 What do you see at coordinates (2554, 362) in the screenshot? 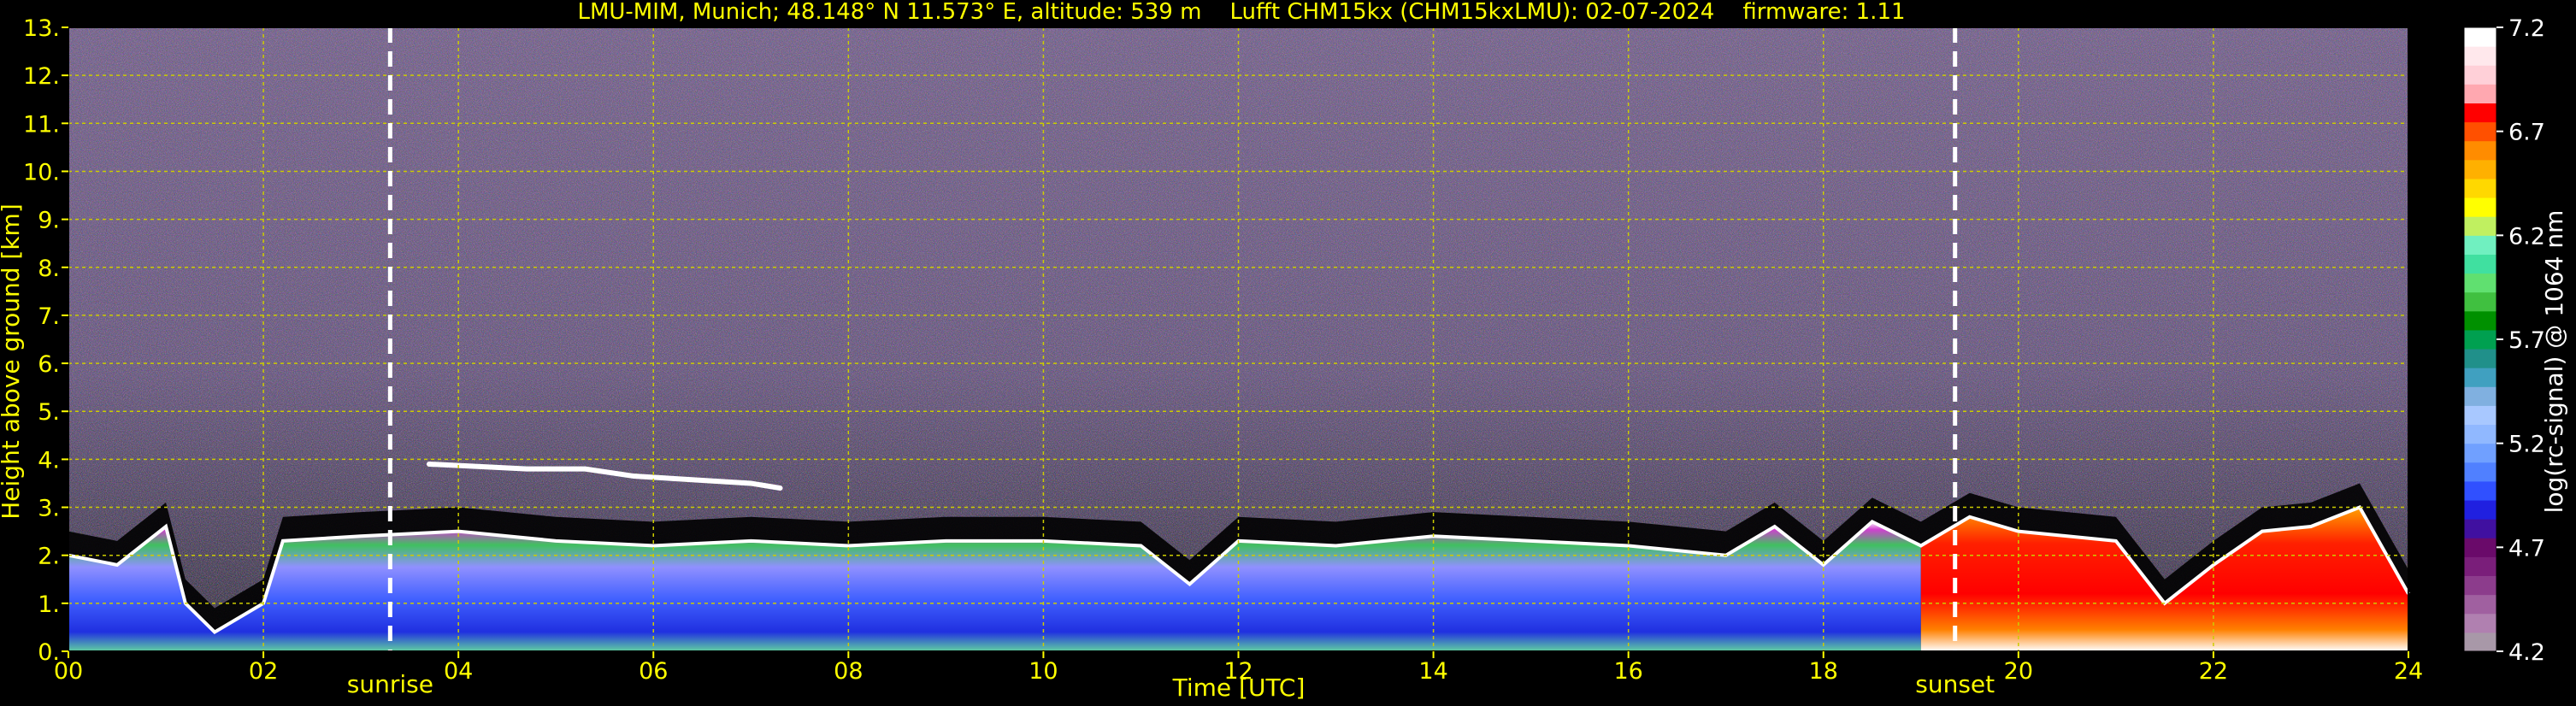
I see `colorbar-label: log(rc-signal) @ 1064 nm` at bounding box center [2554, 362].